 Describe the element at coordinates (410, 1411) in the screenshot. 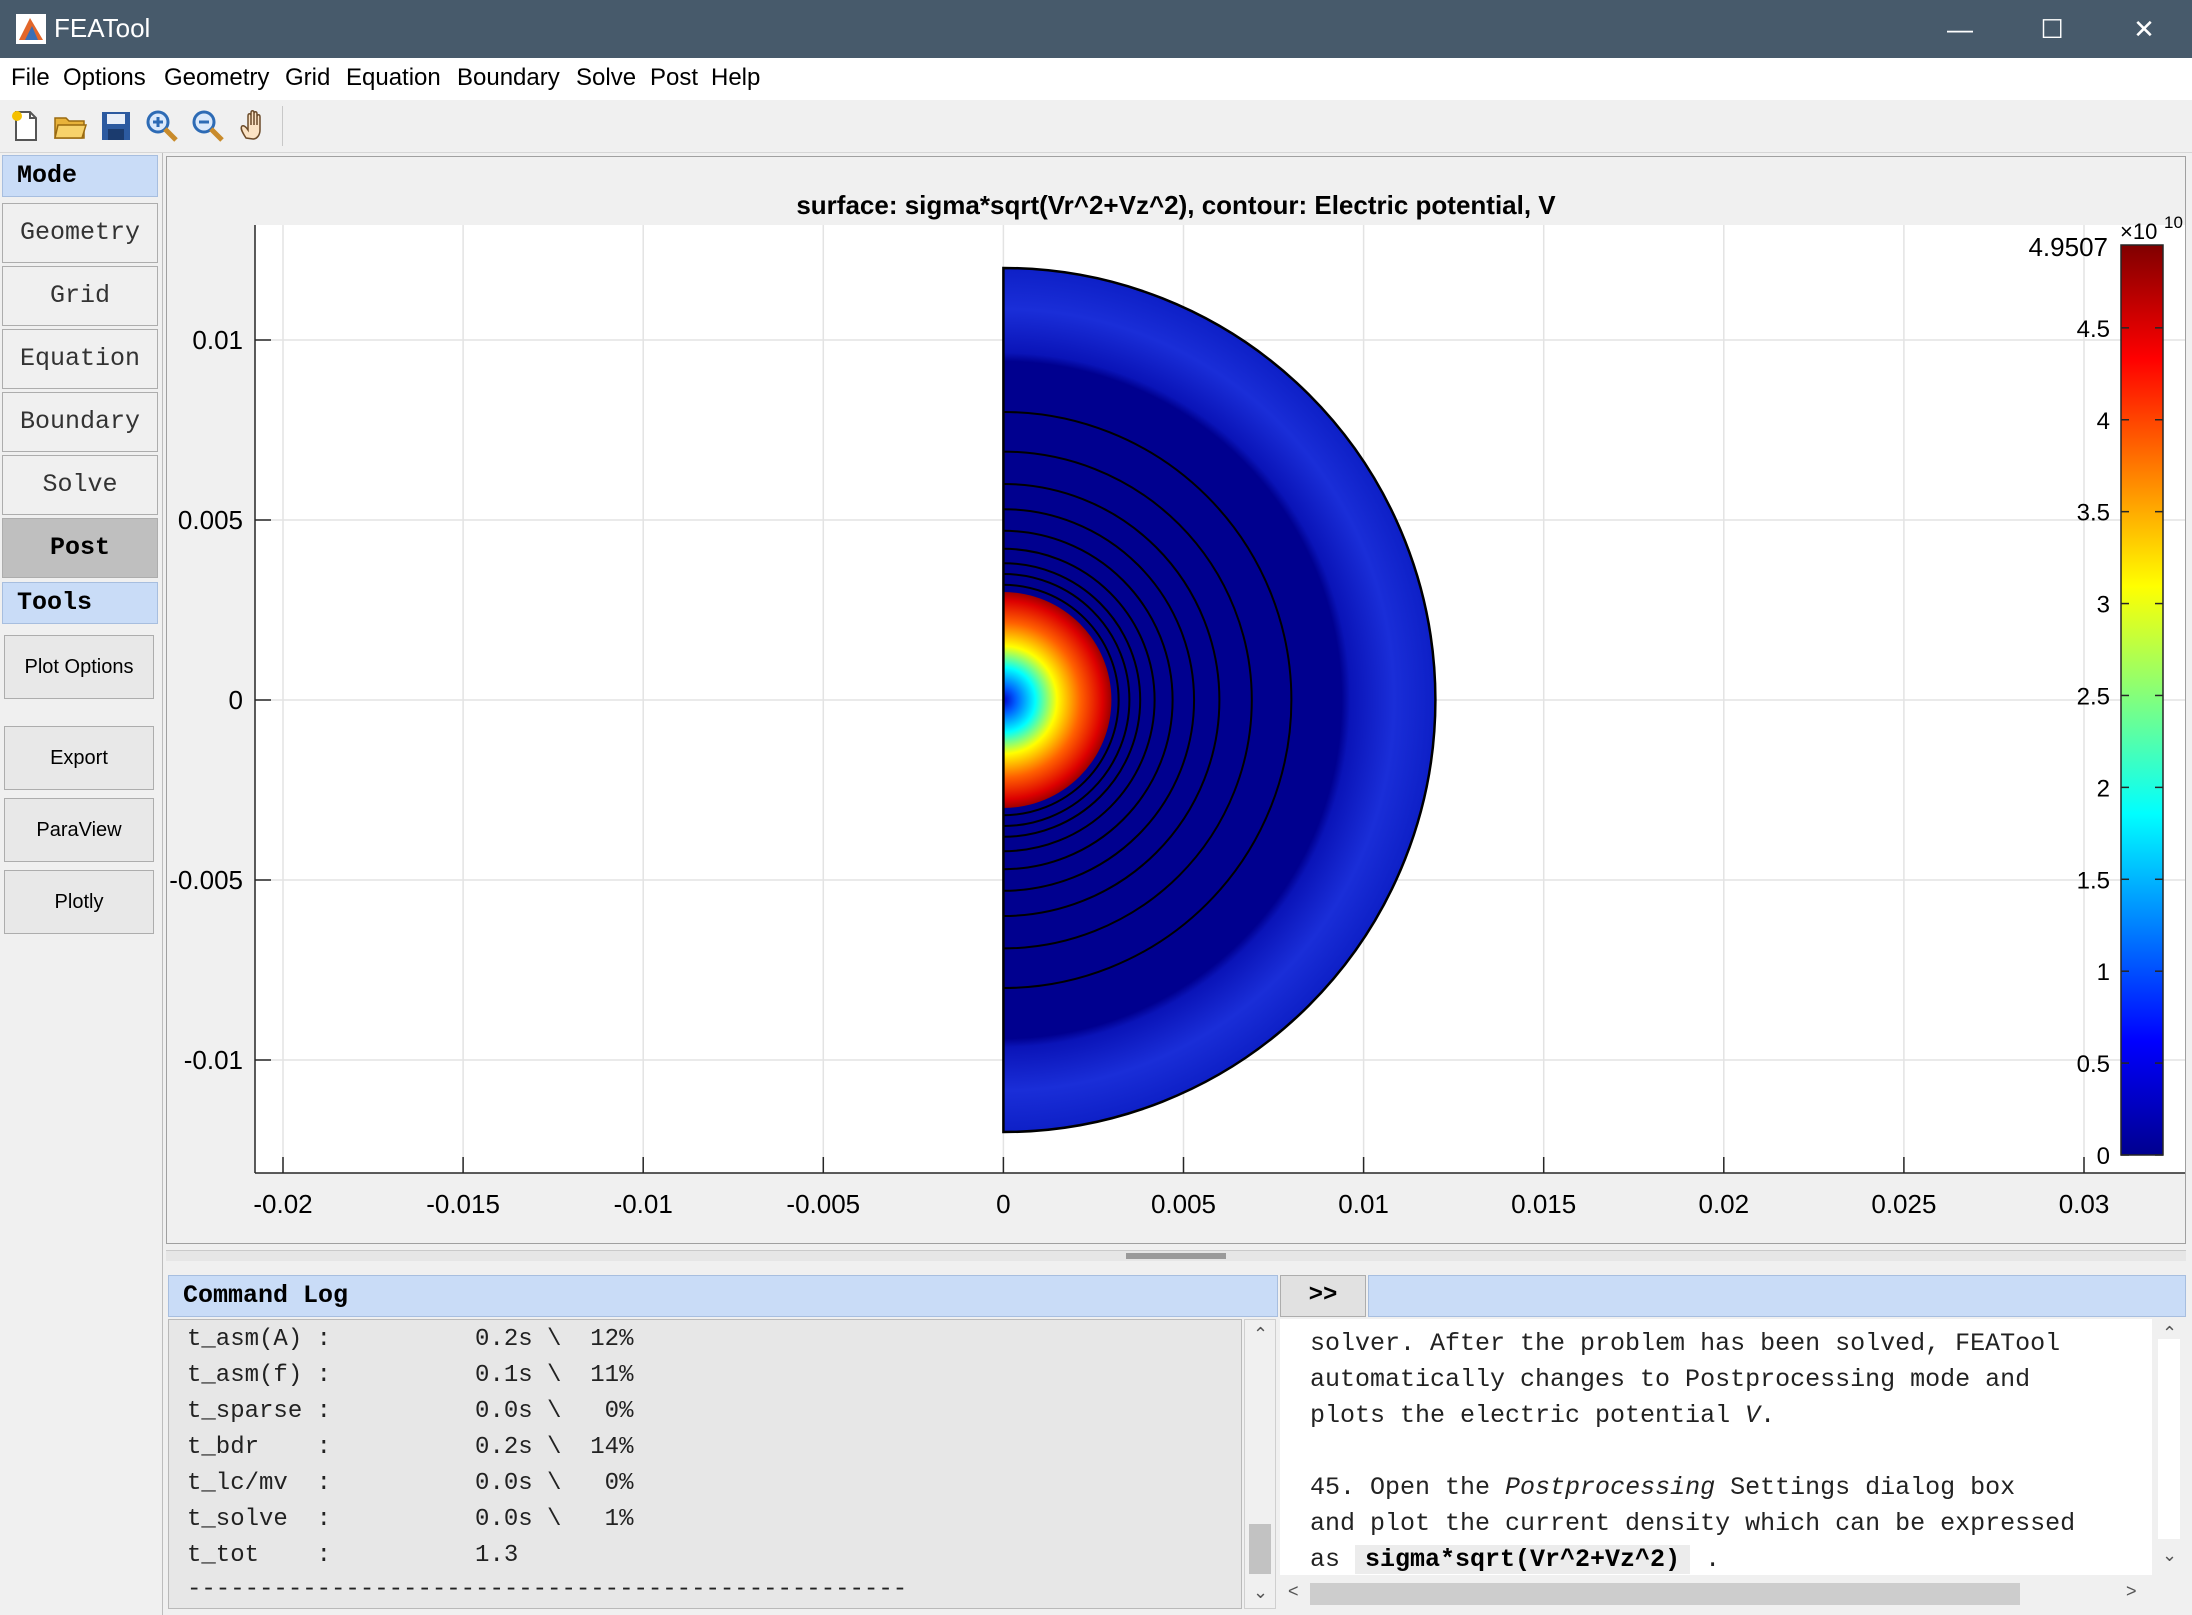

I see `log-line: t_sparse : 0.0s \ 0%` at that location.